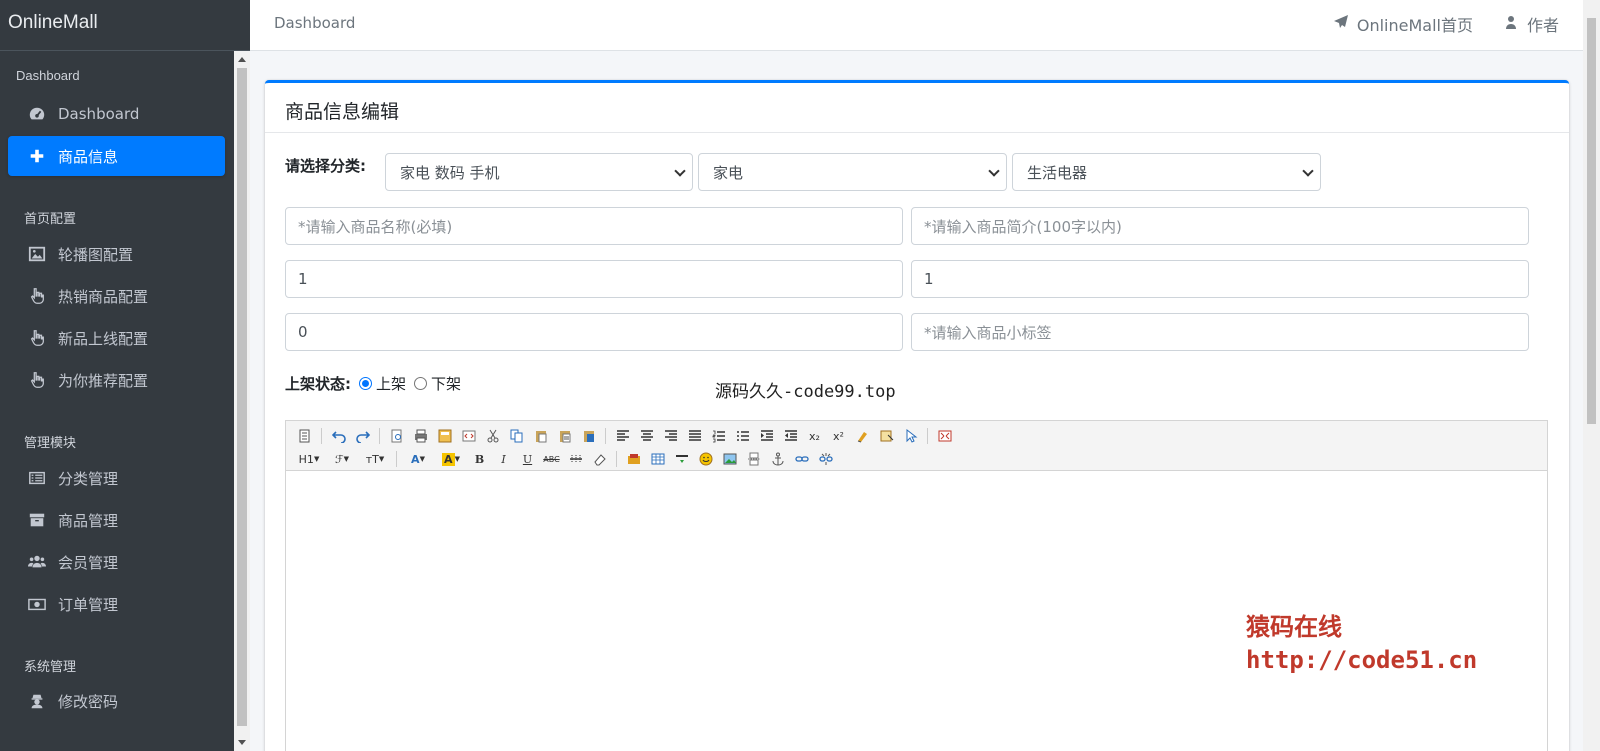 The image size is (1600, 751). I want to click on sidebar-item-new-goods: 新品上线配置, so click(116, 338).